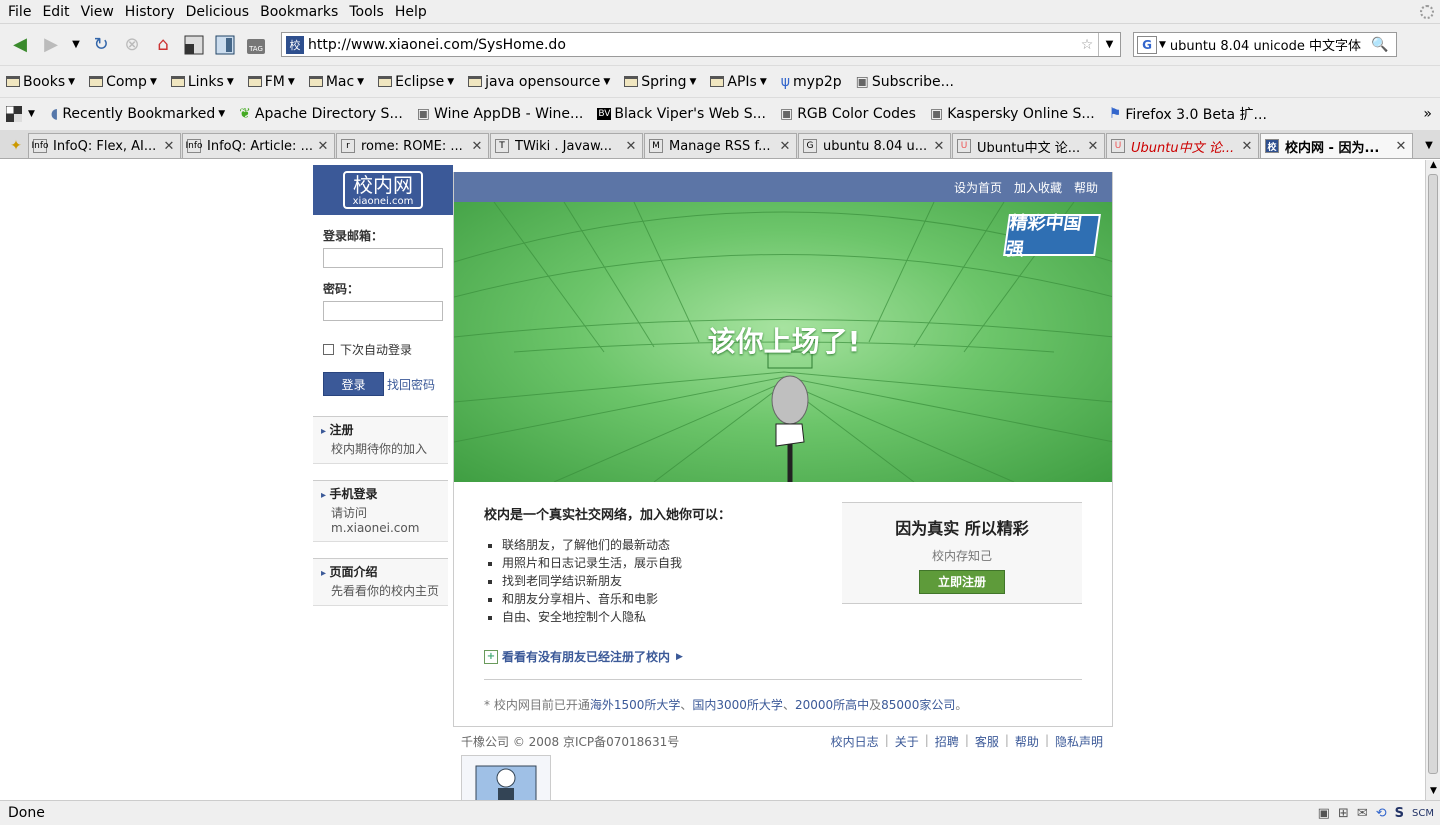  I want to click on bookmark-folder-links: Links ▼, so click(202, 82).